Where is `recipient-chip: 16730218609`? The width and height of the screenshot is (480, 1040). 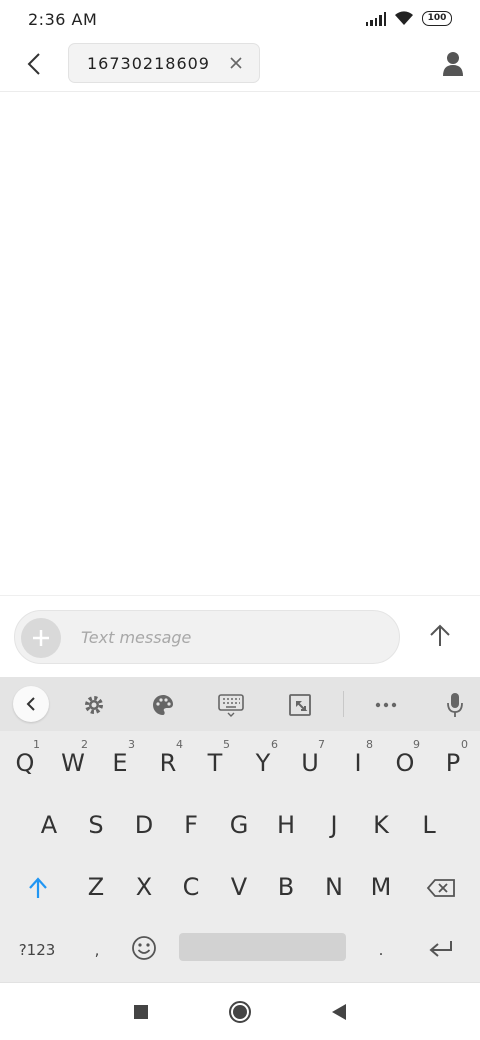
recipient-chip: 16730218609 is located at coordinates (164, 63).